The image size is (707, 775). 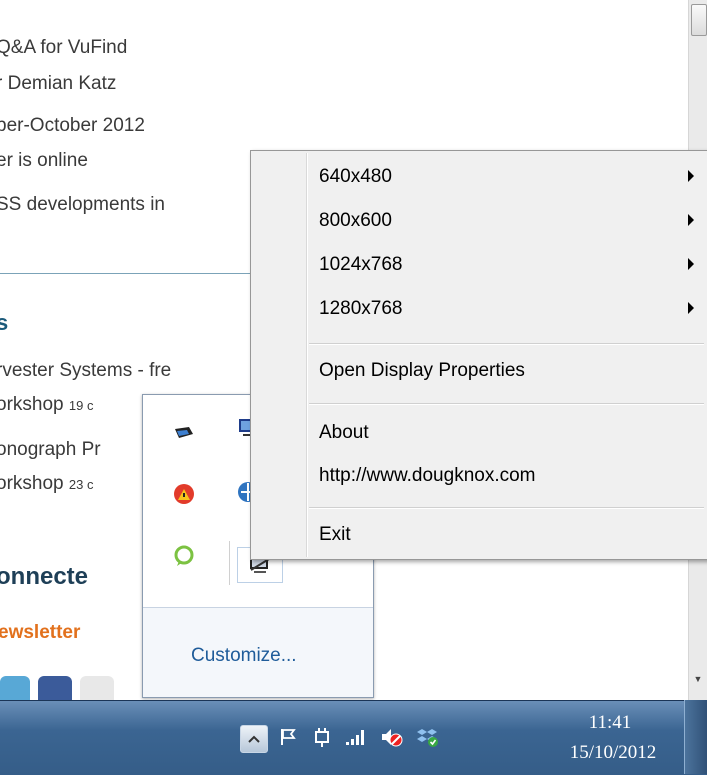 What do you see at coordinates (184, 433) in the screenshot?
I see `removable-drive-icon` at bounding box center [184, 433].